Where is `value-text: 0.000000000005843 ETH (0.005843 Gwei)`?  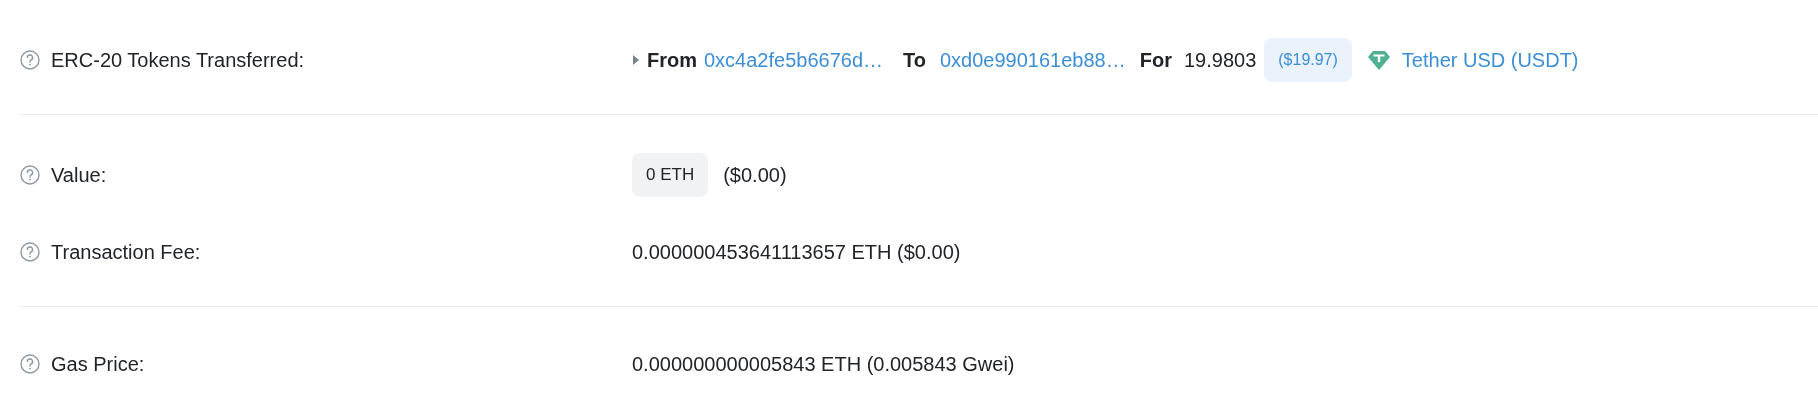 value-text: 0.000000000005843 ETH (0.005843 Gwei) is located at coordinates (823, 364).